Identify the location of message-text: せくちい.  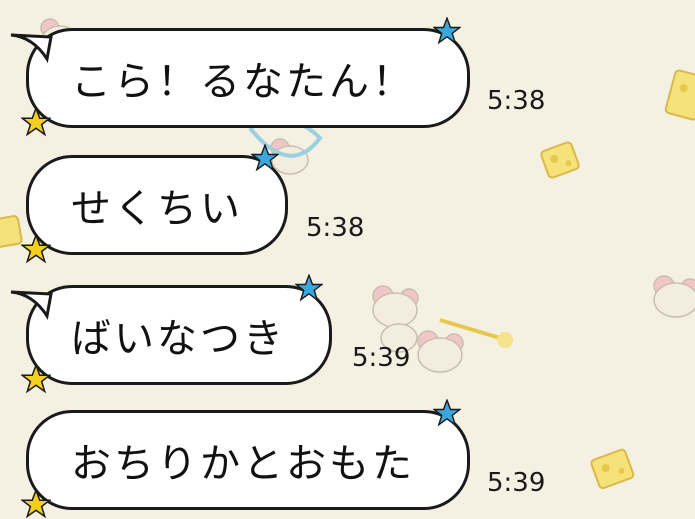
(157, 209).